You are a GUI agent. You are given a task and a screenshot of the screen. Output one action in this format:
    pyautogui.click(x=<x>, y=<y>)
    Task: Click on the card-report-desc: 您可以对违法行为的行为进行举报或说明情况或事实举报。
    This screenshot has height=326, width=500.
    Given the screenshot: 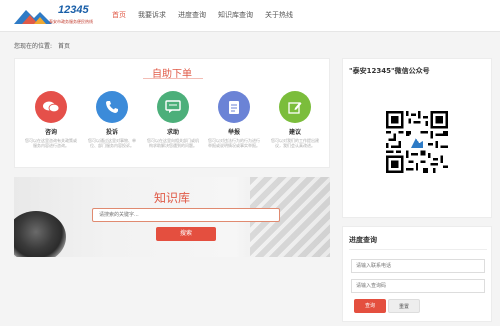 What is the action you would take?
    pyautogui.click(x=234, y=143)
    